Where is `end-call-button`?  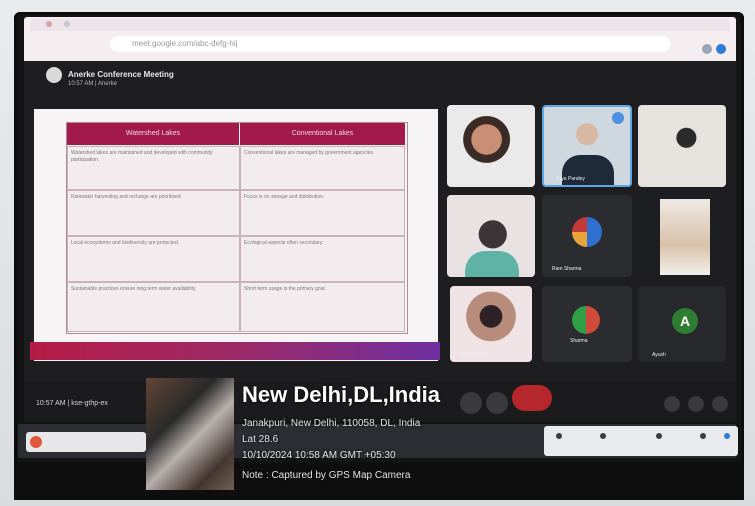 end-call-button is located at coordinates (532, 398).